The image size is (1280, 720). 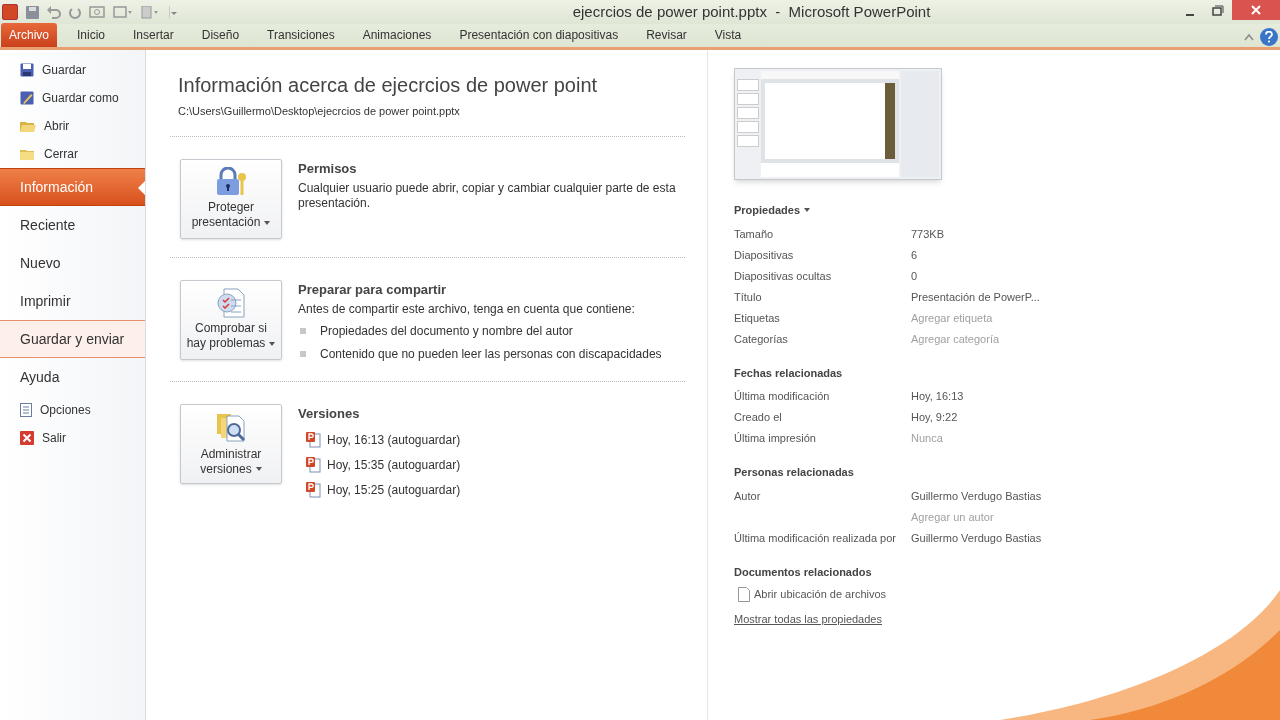 What do you see at coordinates (72, 301) in the screenshot?
I see `menu-tab: Imprimir` at bounding box center [72, 301].